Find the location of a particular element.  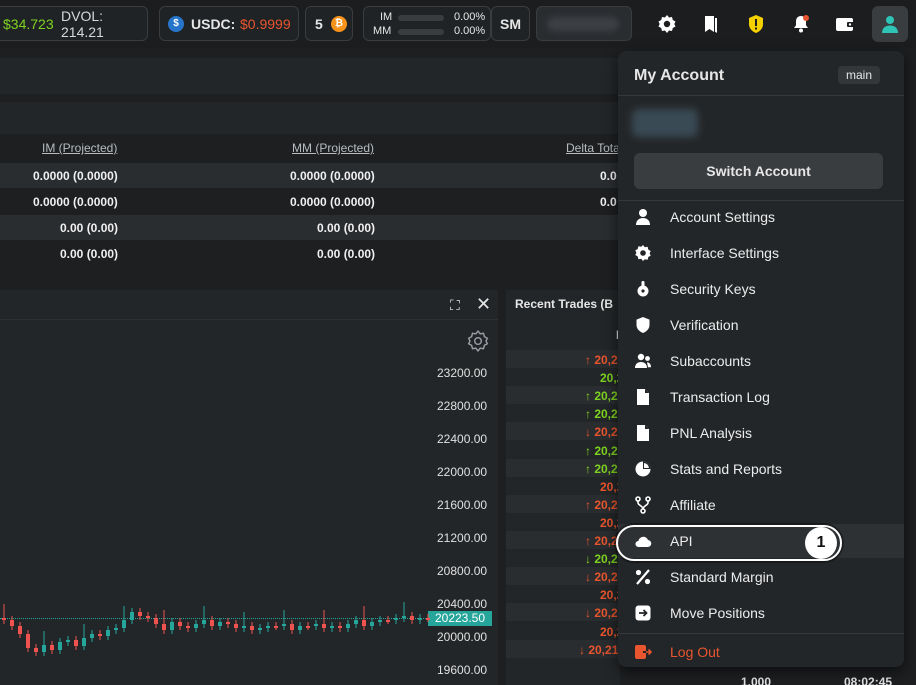

security-shield-icon is located at coordinates (756, 24).